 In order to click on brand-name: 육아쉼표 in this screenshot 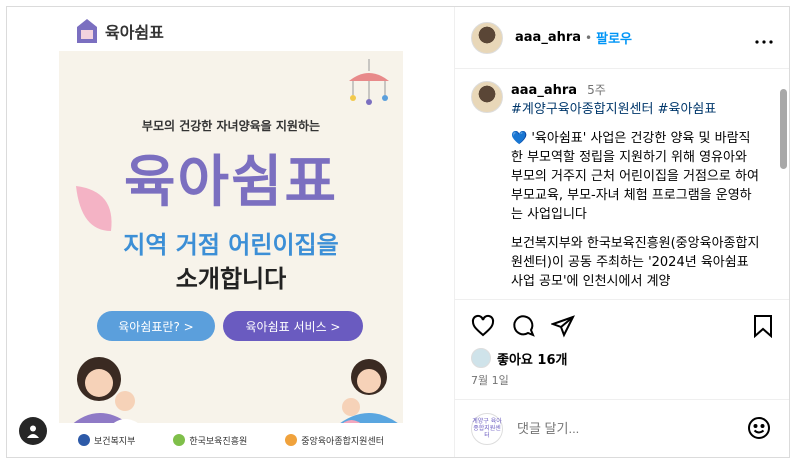, I will do `click(134, 32)`.